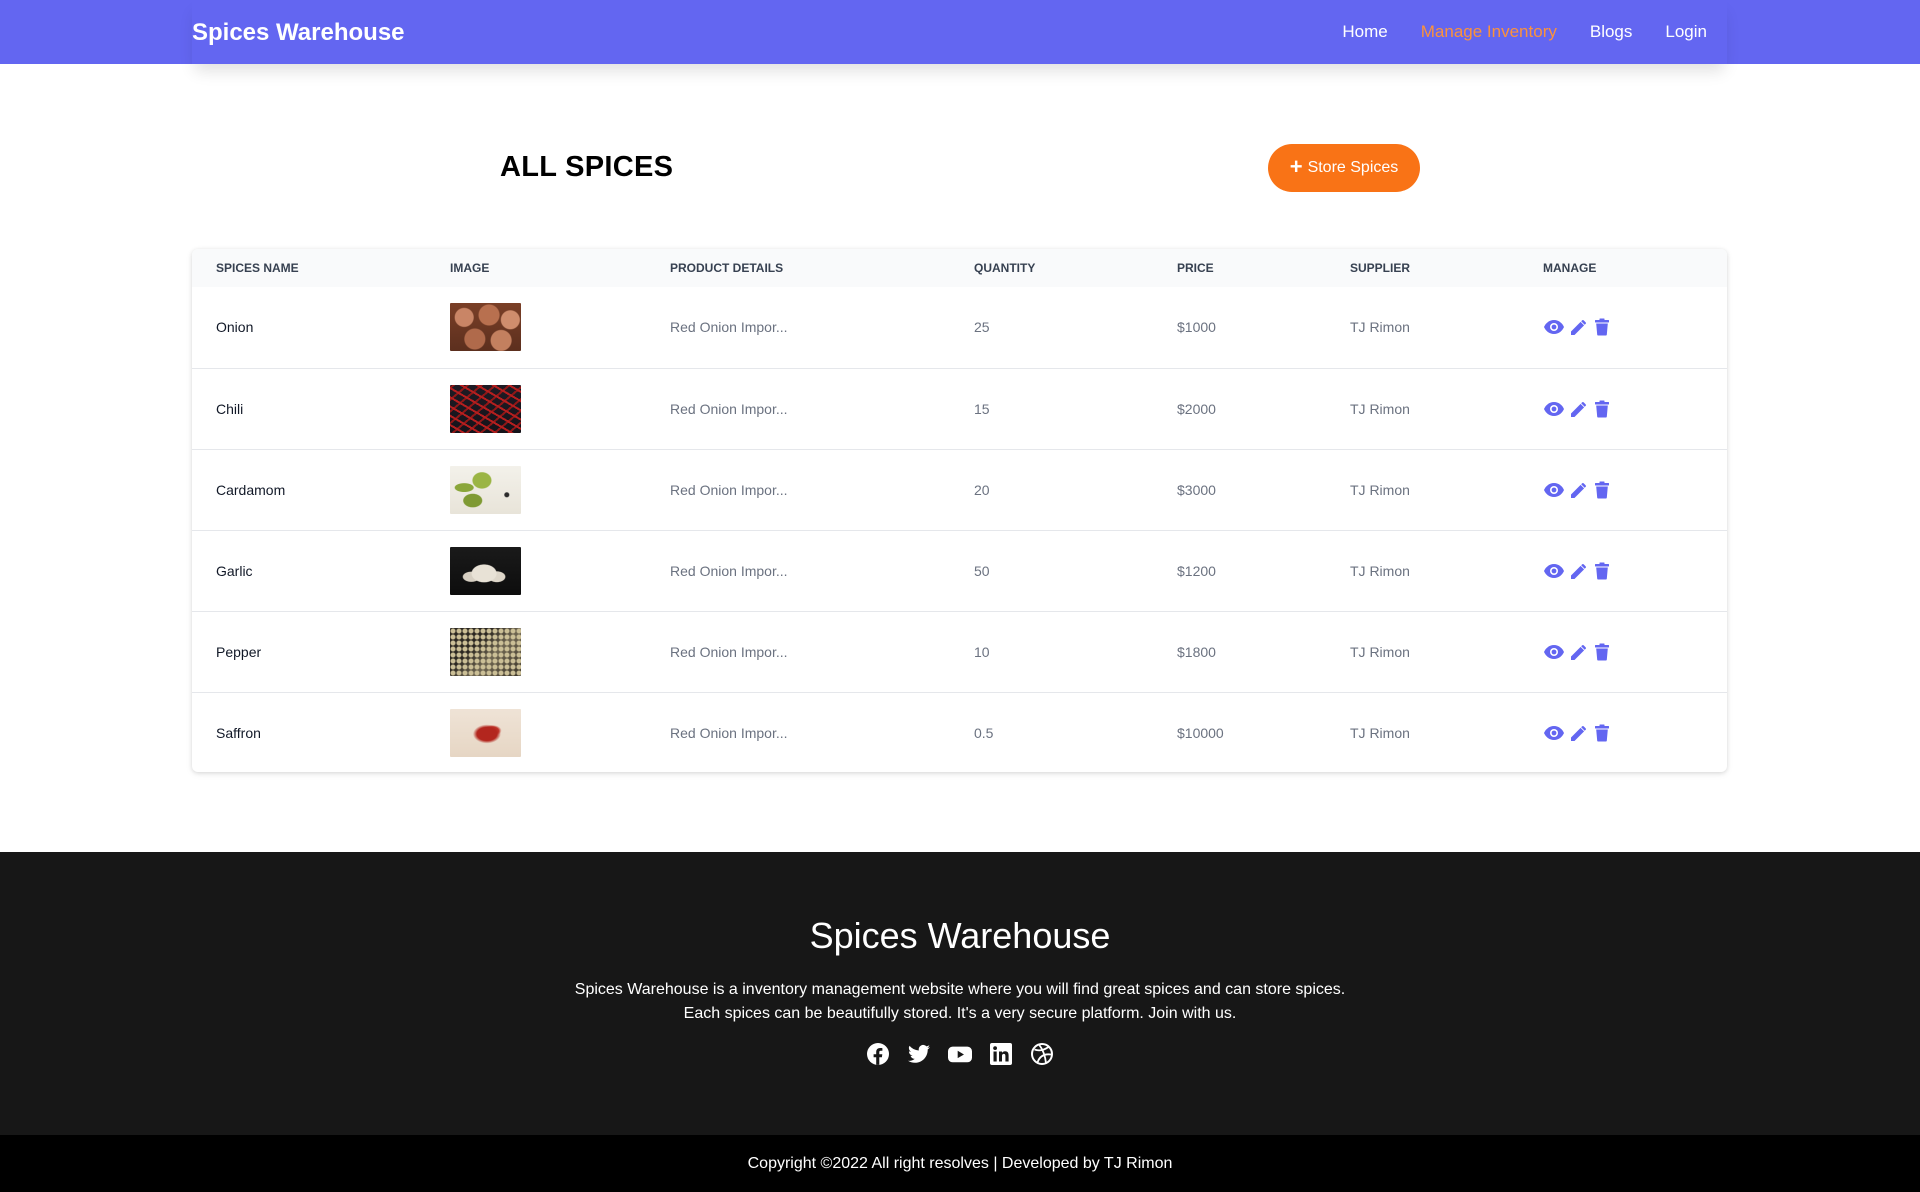  I want to click on footer-title: Spices Warehouse, so click(960, 935).